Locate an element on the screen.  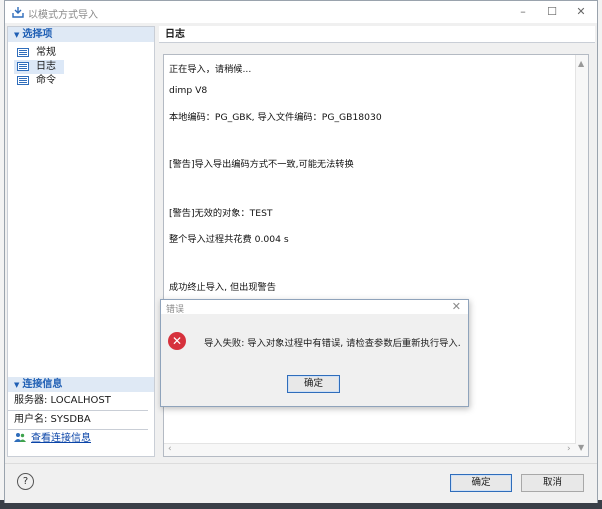
maximize-button: ☐ is located at coordinates (552, 12).